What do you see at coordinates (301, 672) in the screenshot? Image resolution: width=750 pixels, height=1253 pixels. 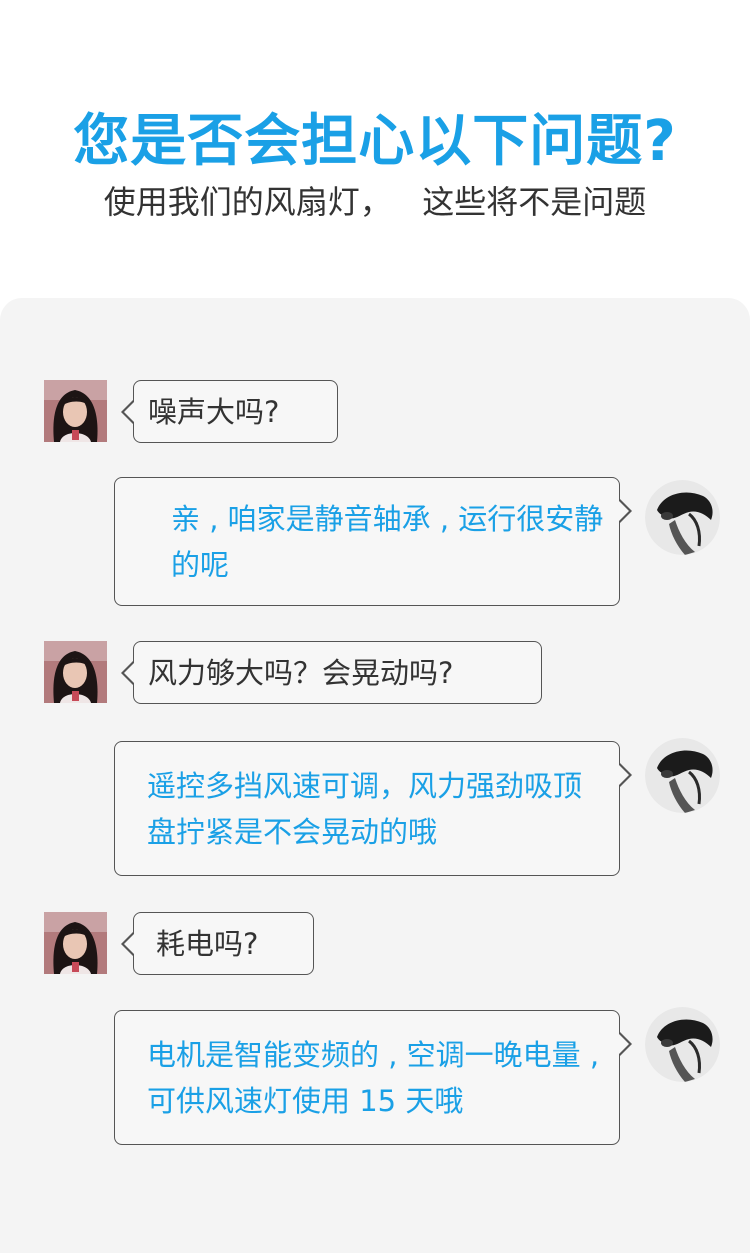 I see `chat-question-text: 风力够大吗？会晃动吗?` at bounding box center [301, 672].